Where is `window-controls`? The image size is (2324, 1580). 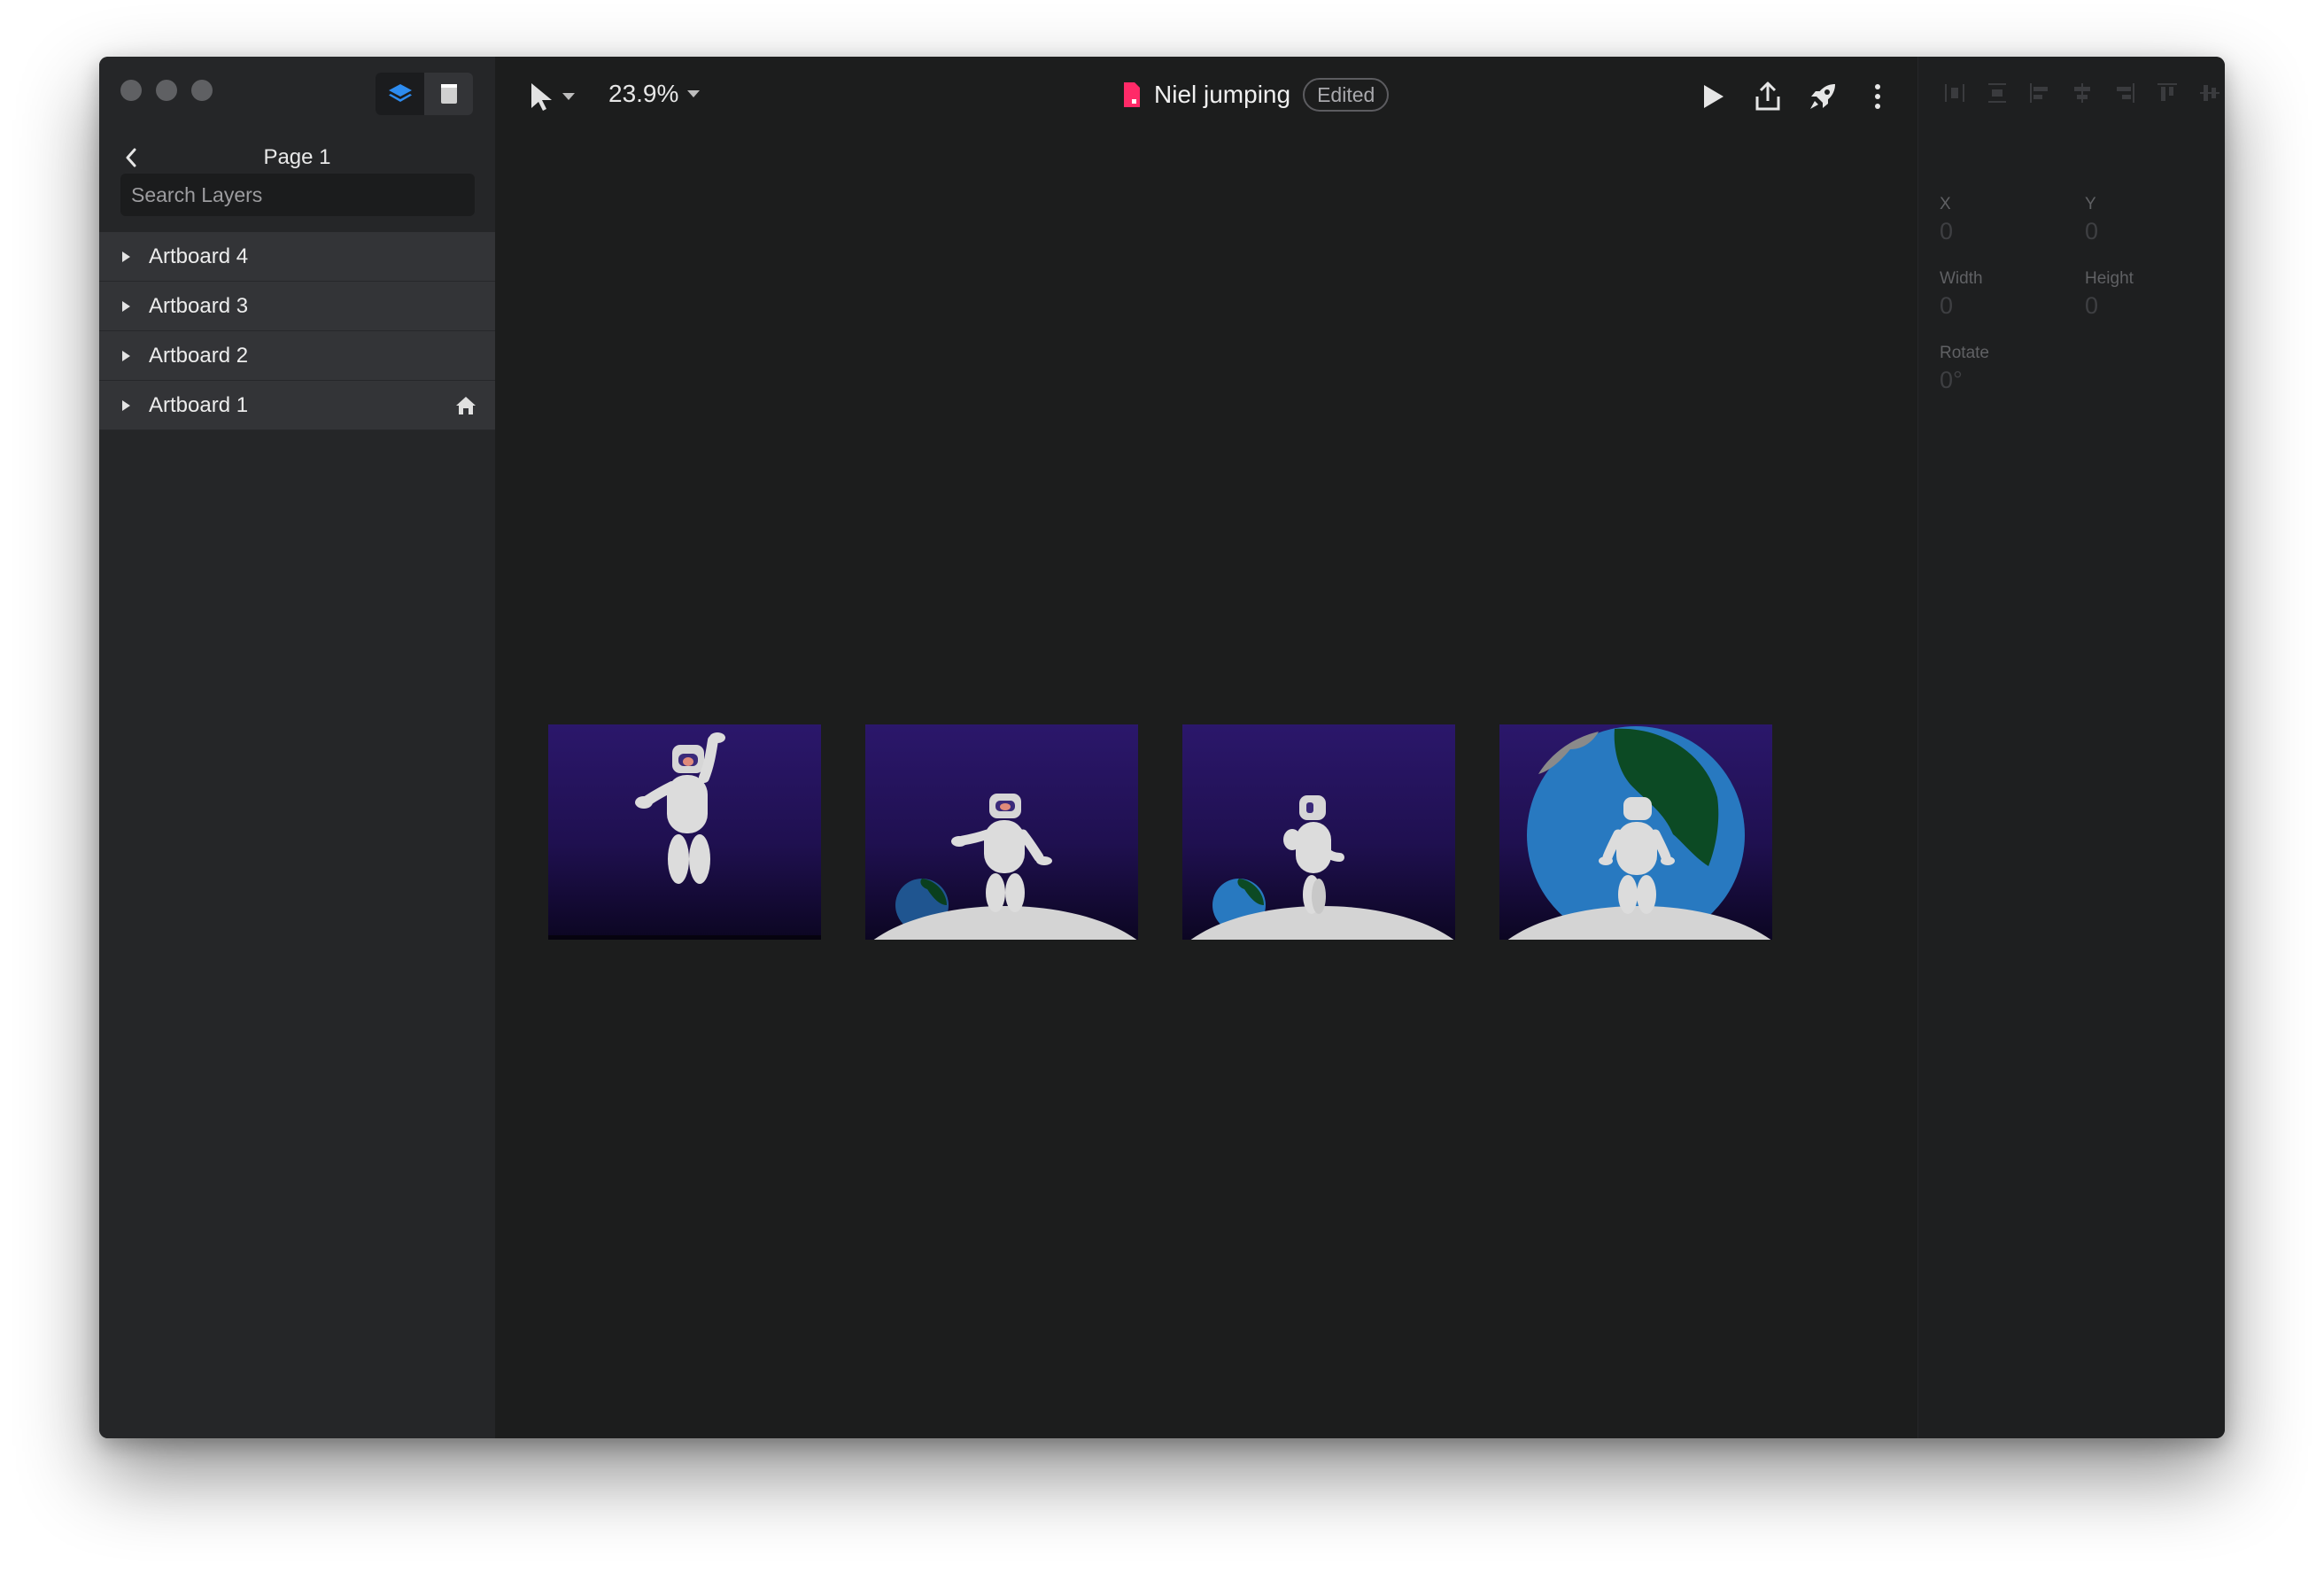
window-controls is located at coordinates (166, 90).